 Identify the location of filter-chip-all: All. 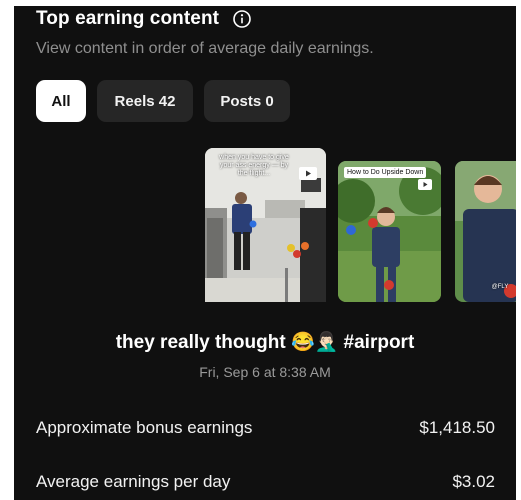
(61, 101).